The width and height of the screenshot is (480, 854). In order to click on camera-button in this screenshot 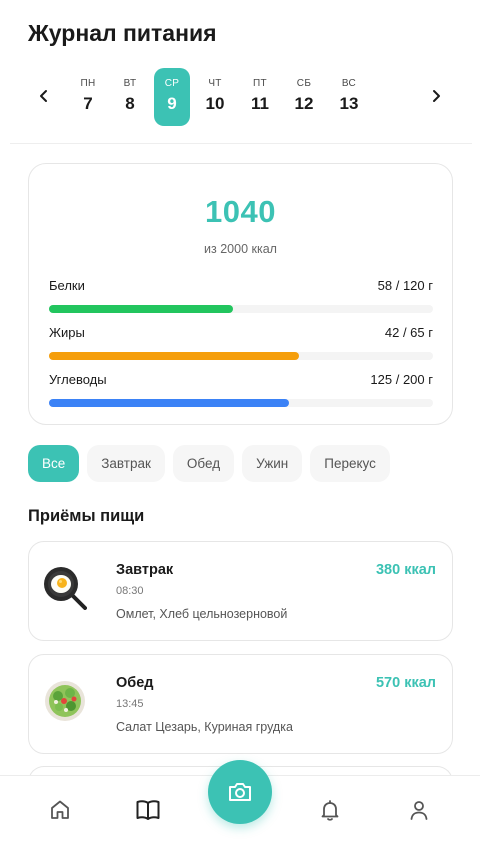, I will do `click(240, 792)`.